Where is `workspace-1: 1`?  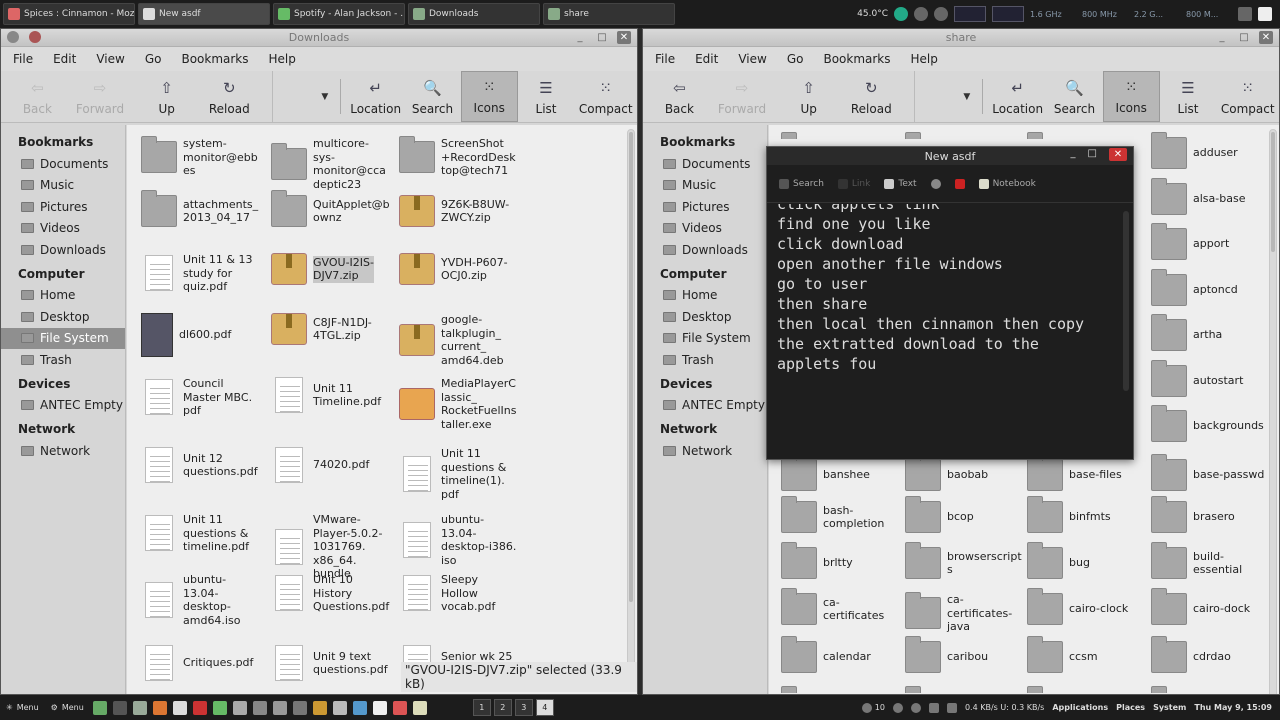 workspace-1: 1 is located at coordinates (481, 707).